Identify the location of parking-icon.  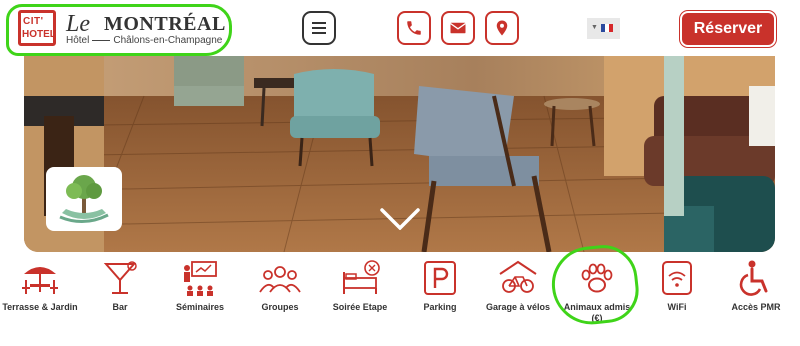
(440, 278).